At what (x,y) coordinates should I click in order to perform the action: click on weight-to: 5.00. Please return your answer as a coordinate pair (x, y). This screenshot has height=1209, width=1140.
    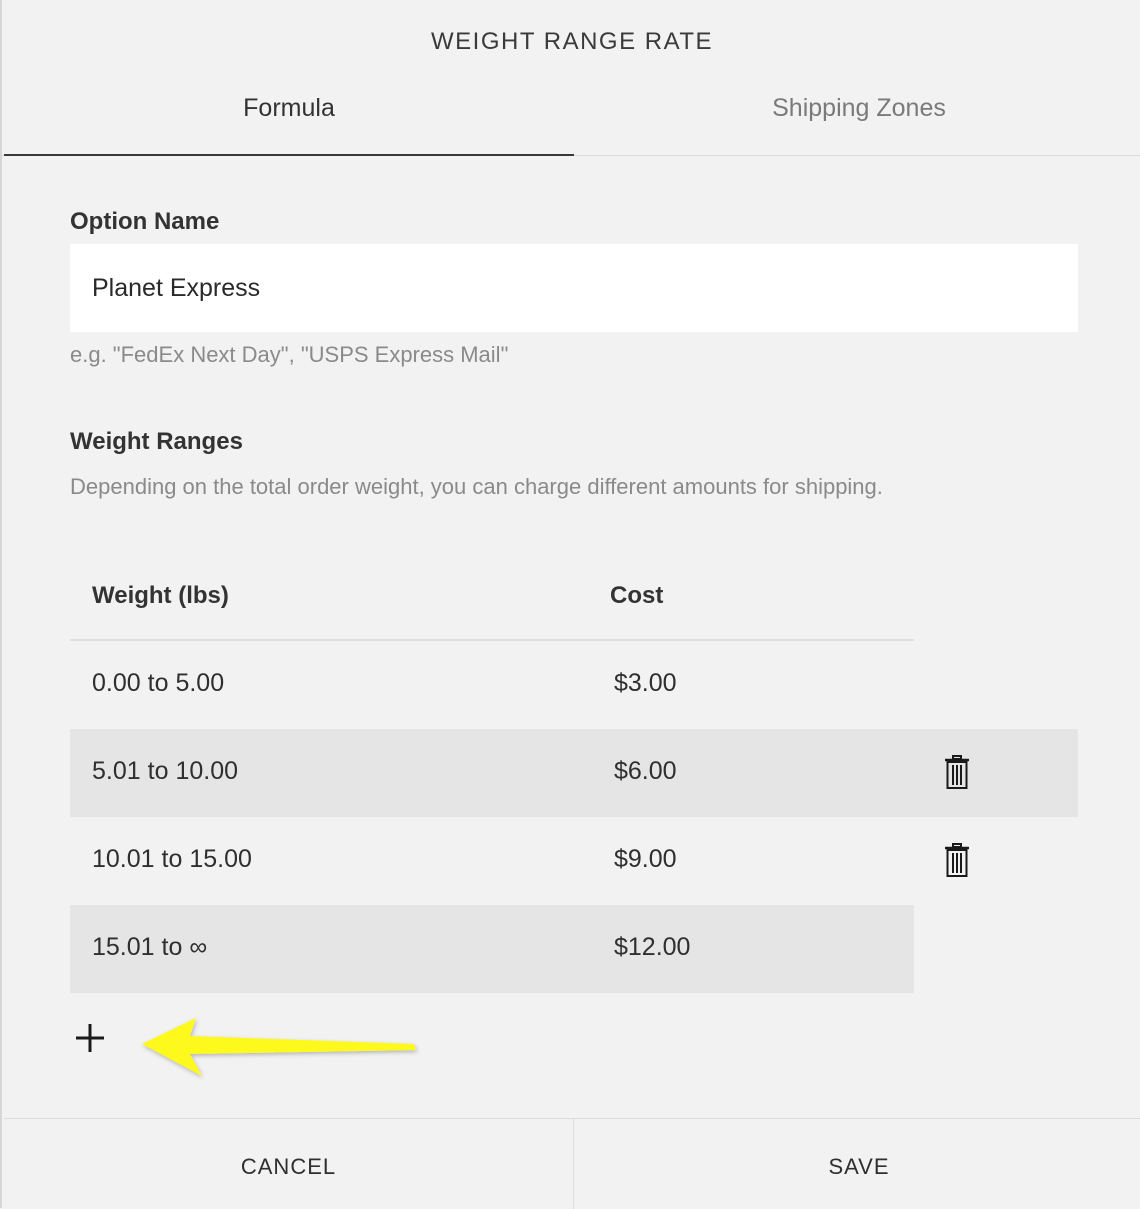
    Looking at the image, I should click on (199, 683).